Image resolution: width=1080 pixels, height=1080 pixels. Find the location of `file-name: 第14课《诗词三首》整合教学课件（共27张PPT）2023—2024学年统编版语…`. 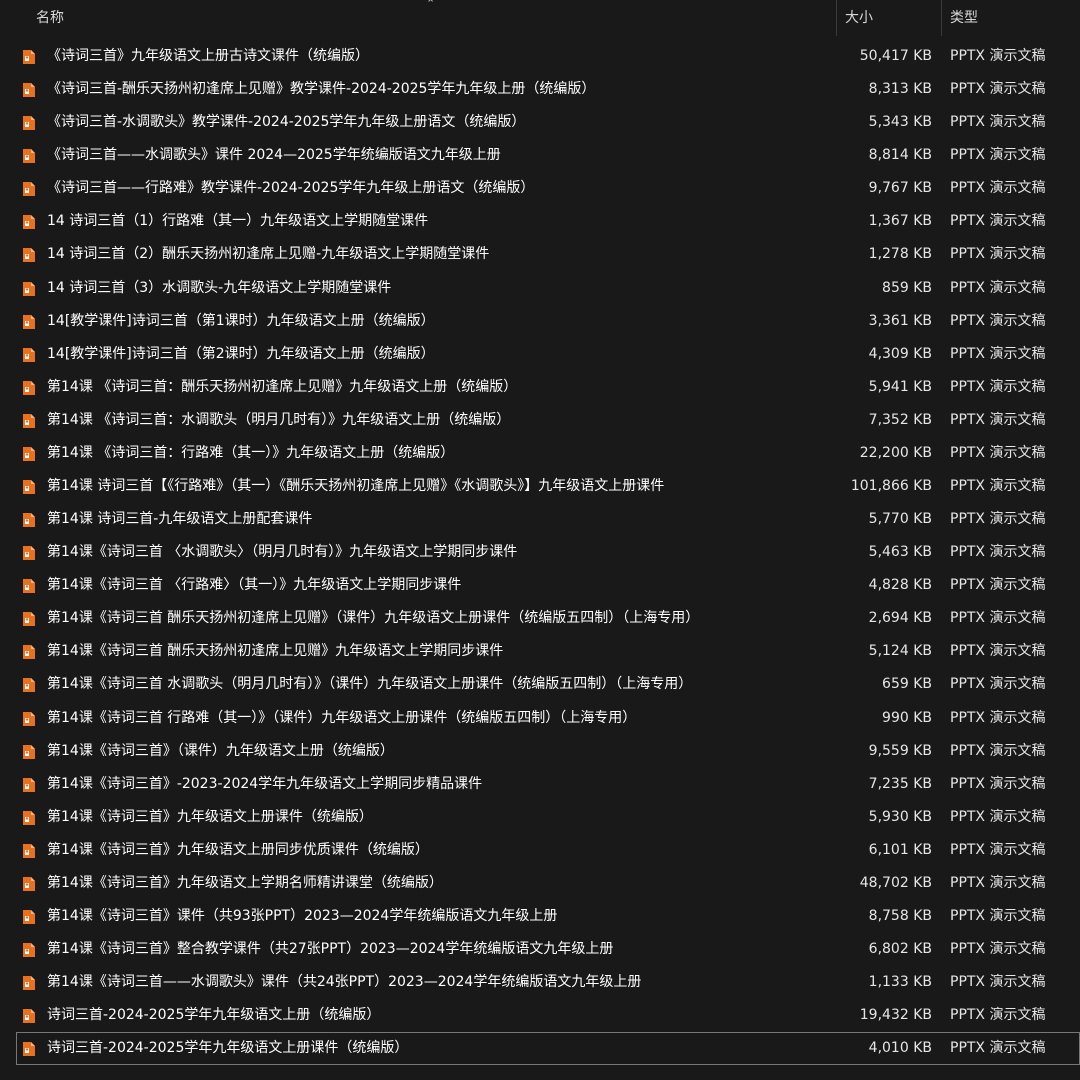

file-name: 第14课《诗词三首》整合教学课件（共27张PPT）2023—2024学年统编版语… is located at coordinates (330, 949).